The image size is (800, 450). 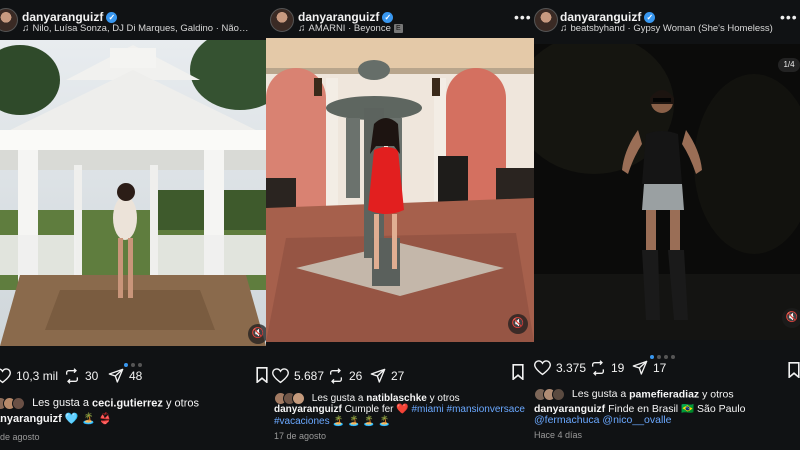 I want to click on post-actions: 10,3 mil 30 48, so click(x=133, y=379).